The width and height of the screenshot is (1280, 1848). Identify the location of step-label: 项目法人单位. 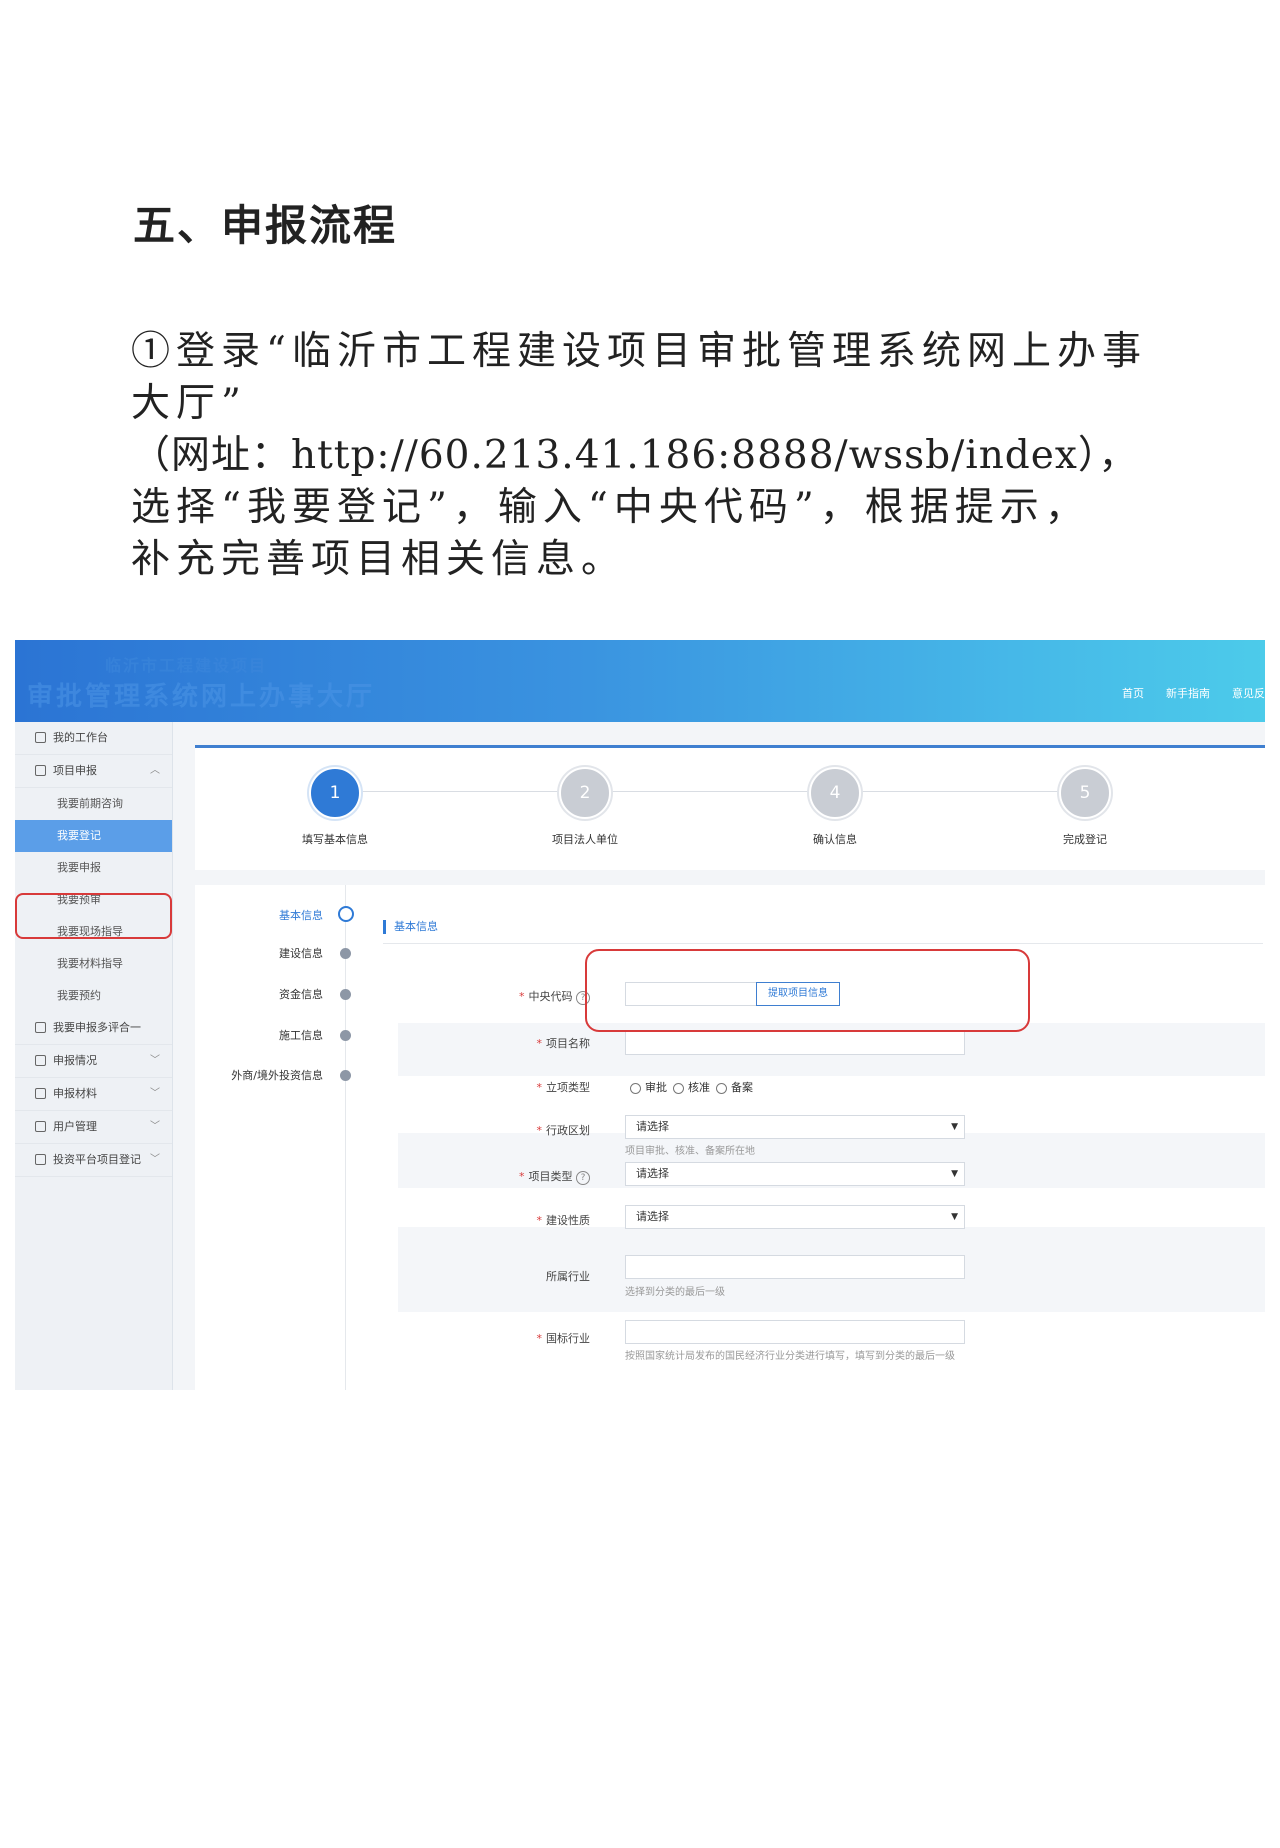
(585, 839).